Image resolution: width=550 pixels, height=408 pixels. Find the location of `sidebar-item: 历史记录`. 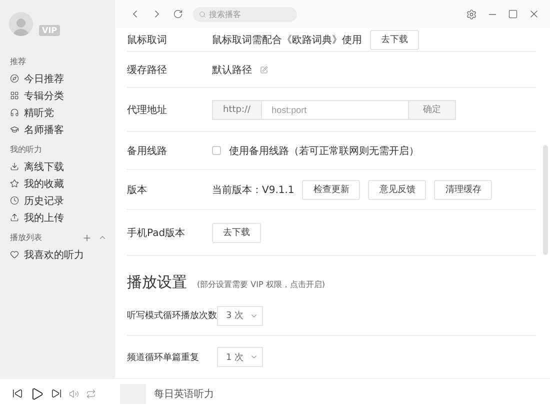

sidebar-item: 历史记录 is located at coordinates (57, 200).